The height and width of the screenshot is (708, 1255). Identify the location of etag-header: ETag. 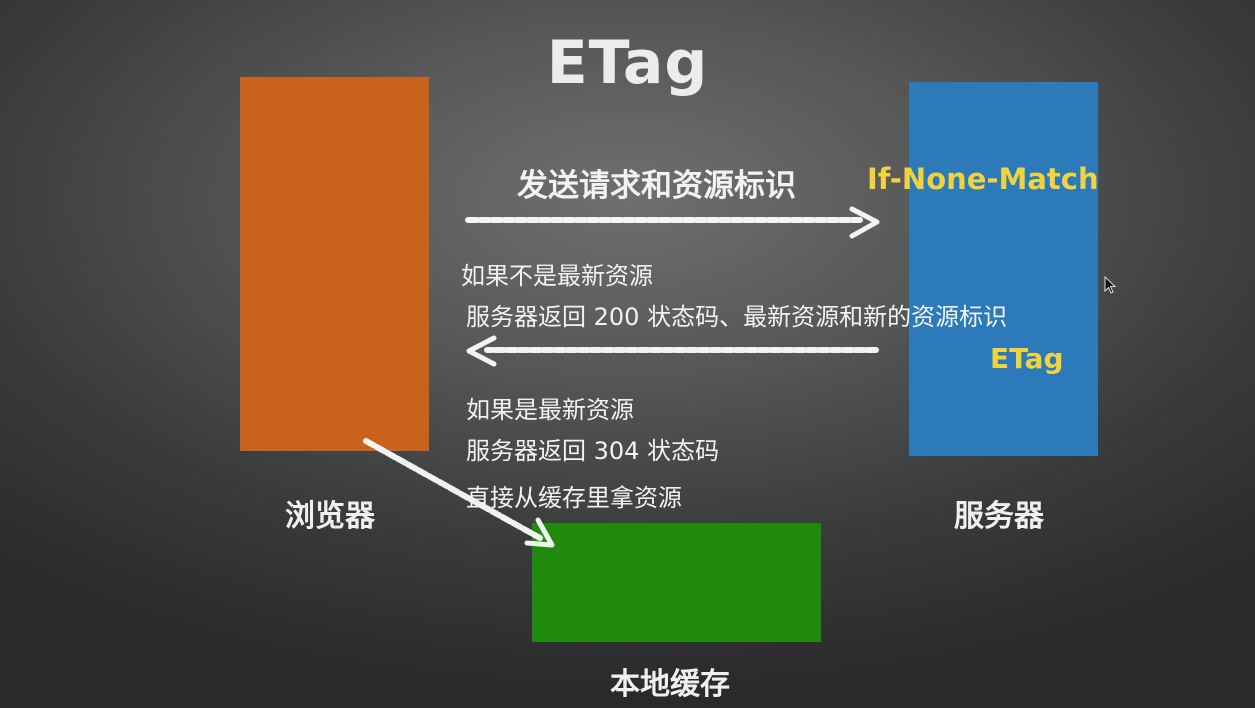
(1027, 358).